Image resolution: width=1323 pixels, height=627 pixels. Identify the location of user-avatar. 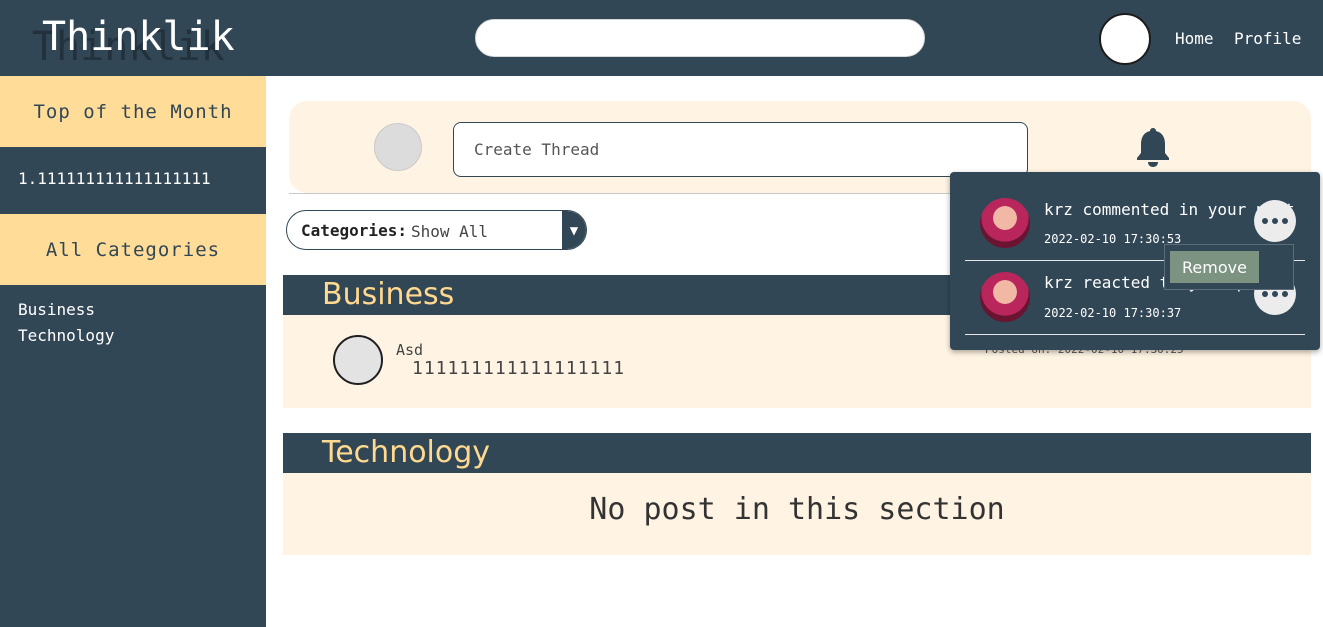
(1125, 39).